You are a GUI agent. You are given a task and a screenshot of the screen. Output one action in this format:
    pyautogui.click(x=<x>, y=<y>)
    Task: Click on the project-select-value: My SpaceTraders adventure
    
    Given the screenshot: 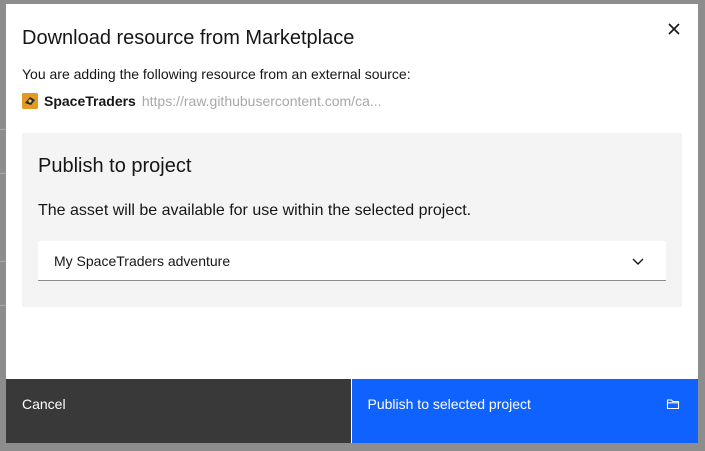 What is the action you would take?
    pyautogui.click(x=142, y=261)
    